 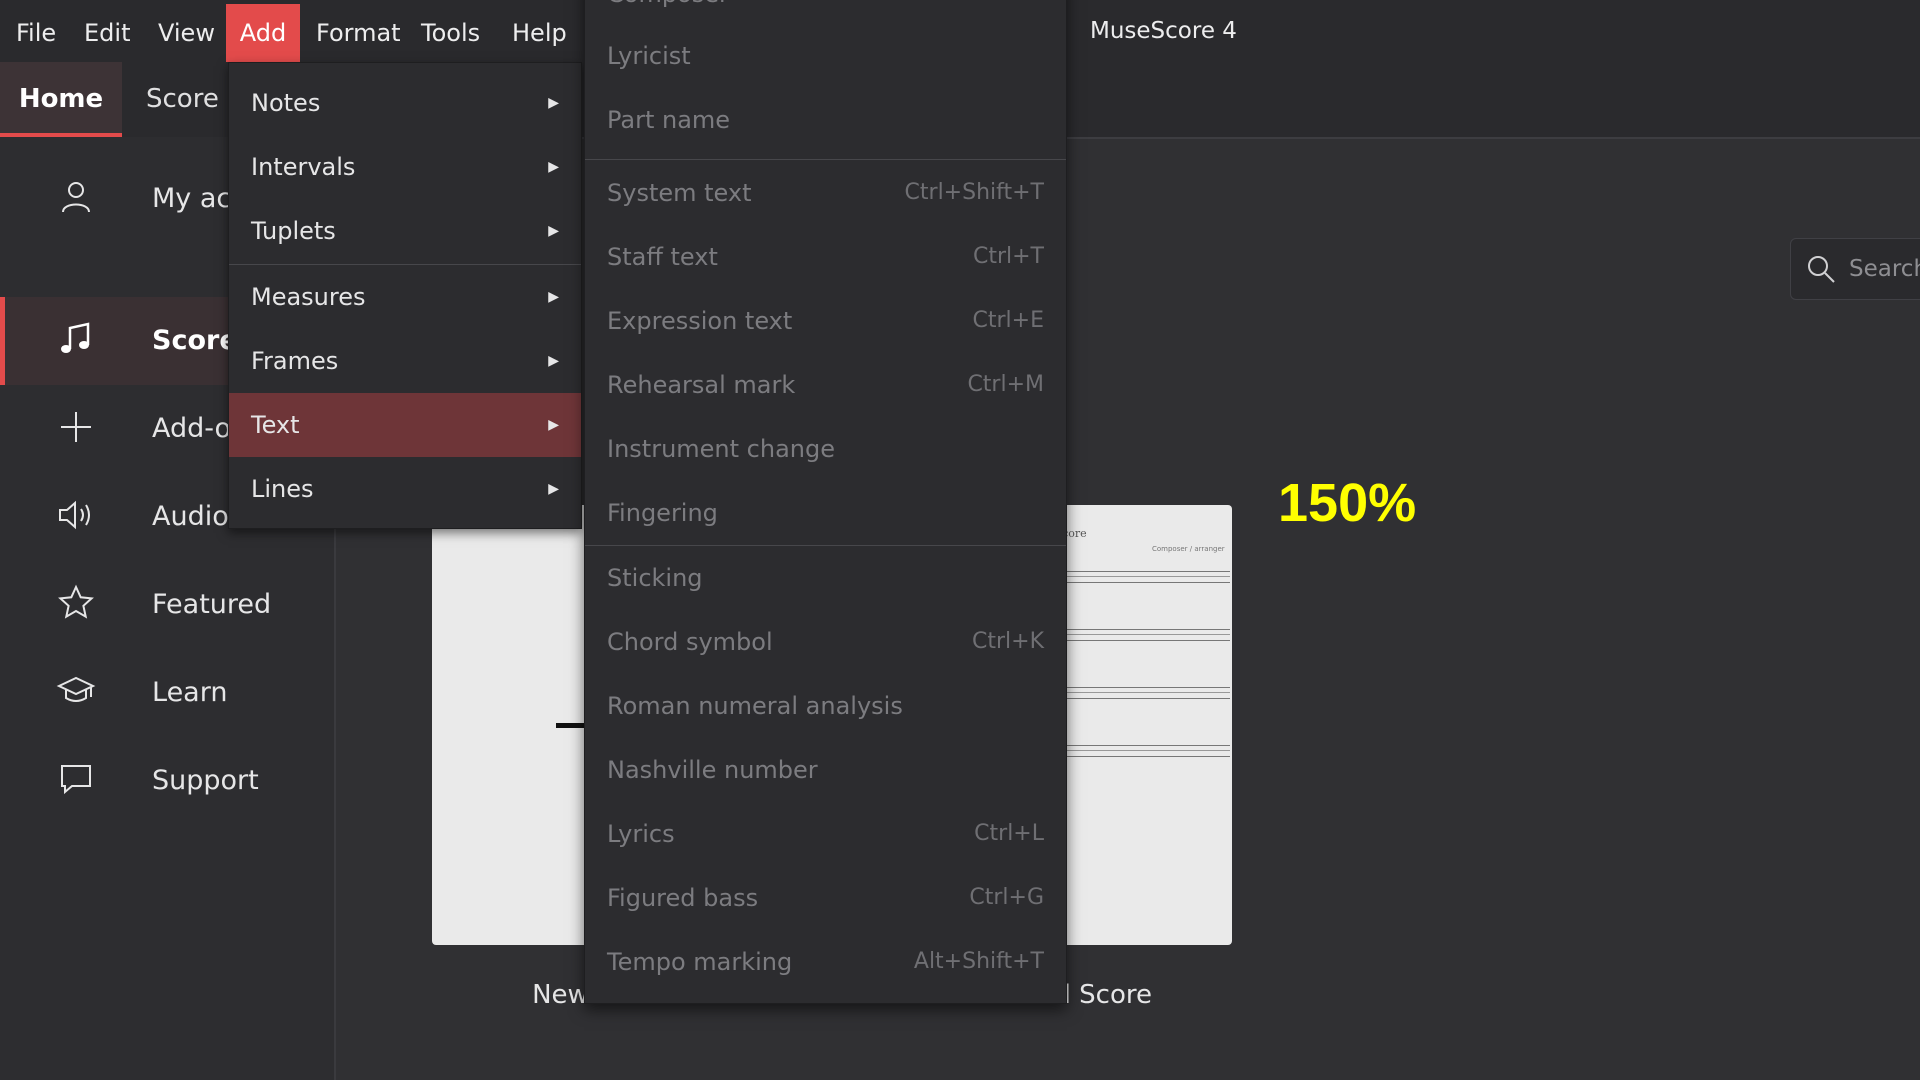 What do you see at coordinates (405, 489) in the screenshot?
I see `add-menu-lines: Lines ▶` at bounding box center [405, 489].